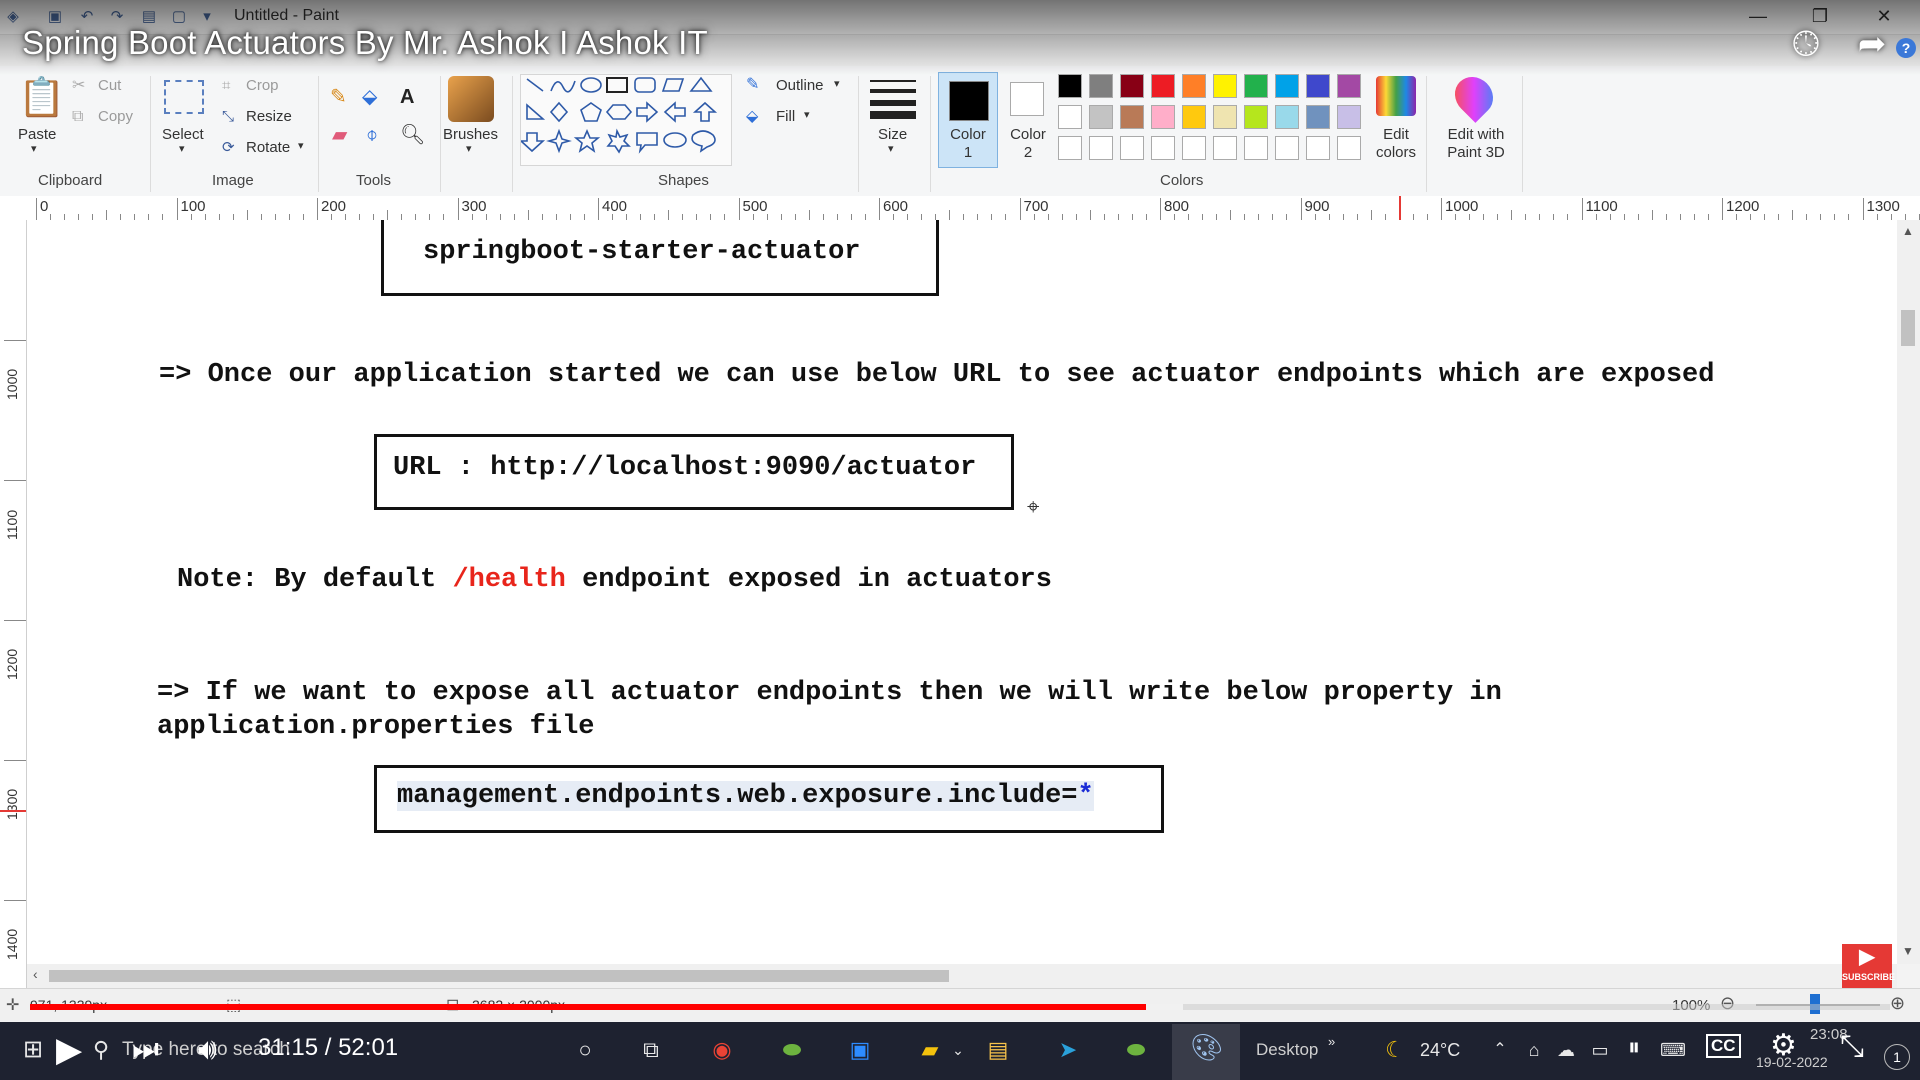 This screenshot has width=1920, height=1080. What do you see at coordinates (1872, 44) in the screenshot?
I see `share-icon: ➦` at bounding box center [1872, 44].